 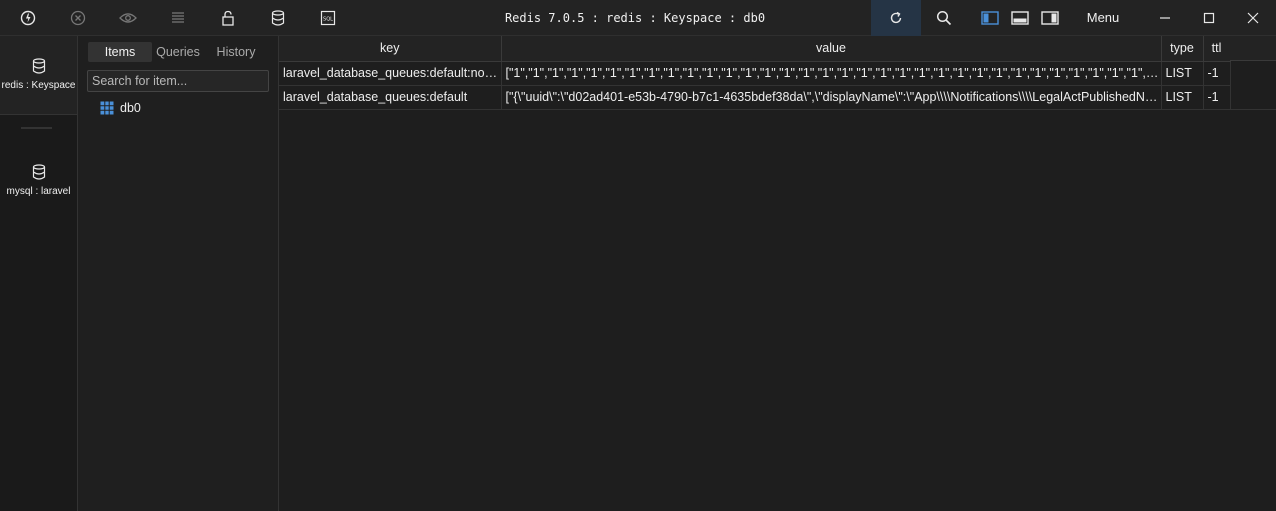 I want to click on sql-icon: SQL, so click(x=328, y=18).